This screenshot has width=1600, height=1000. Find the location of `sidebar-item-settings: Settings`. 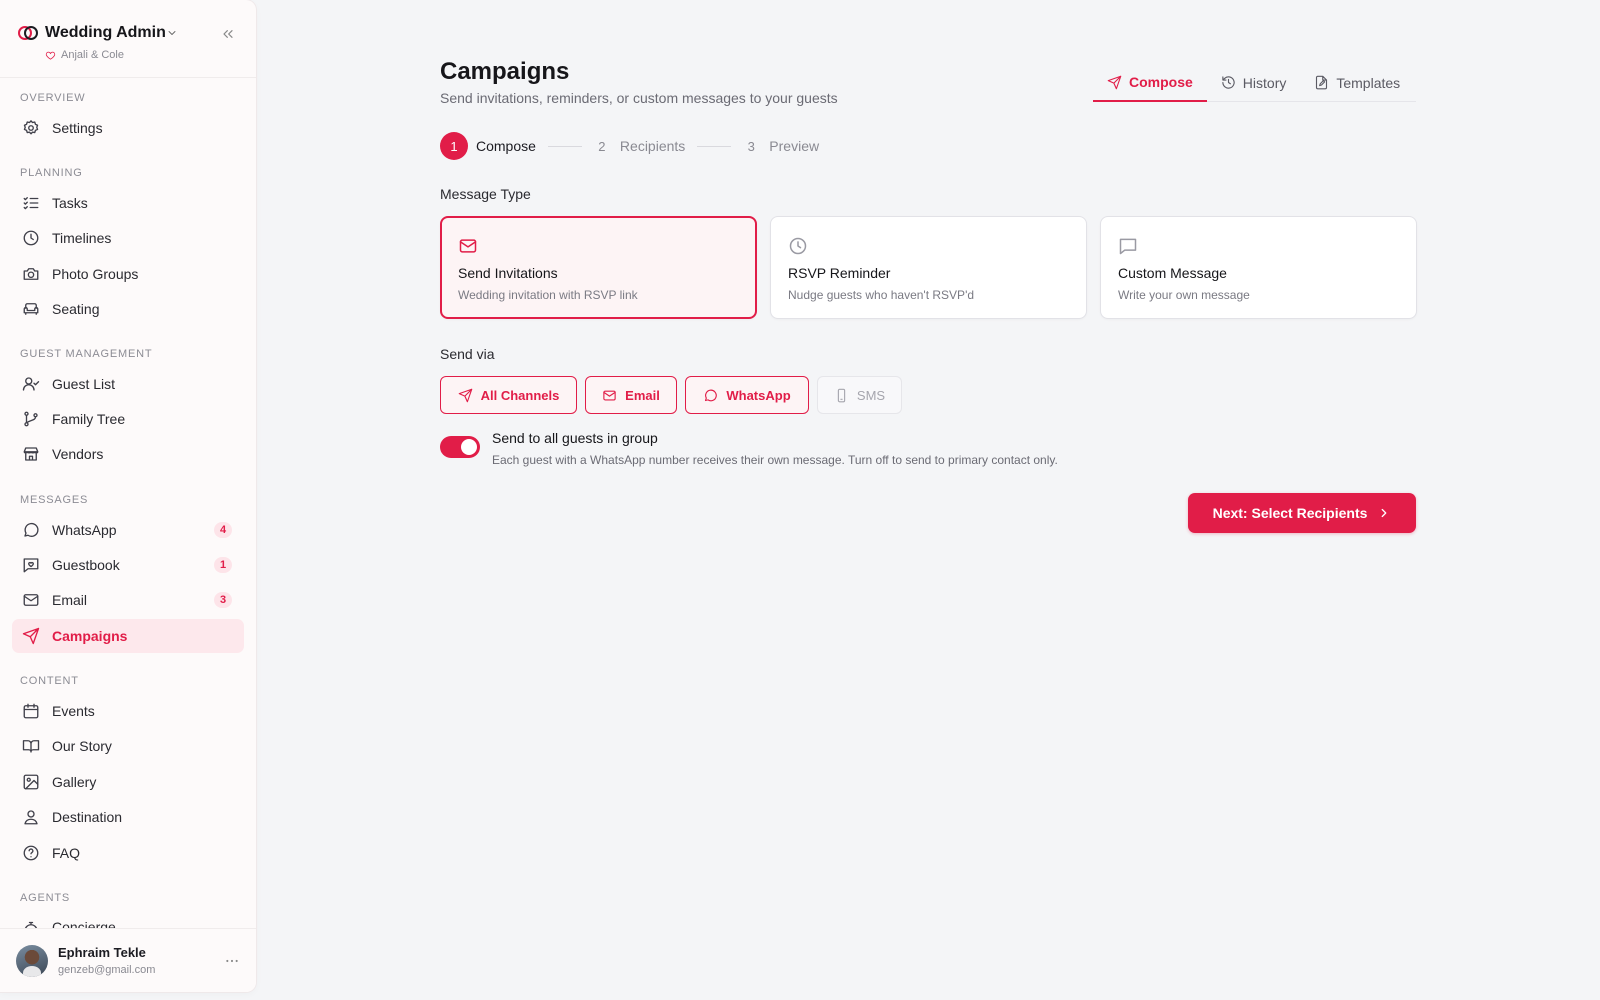

sidebar-item-settings: Settings is located at coordinates (128, 128).